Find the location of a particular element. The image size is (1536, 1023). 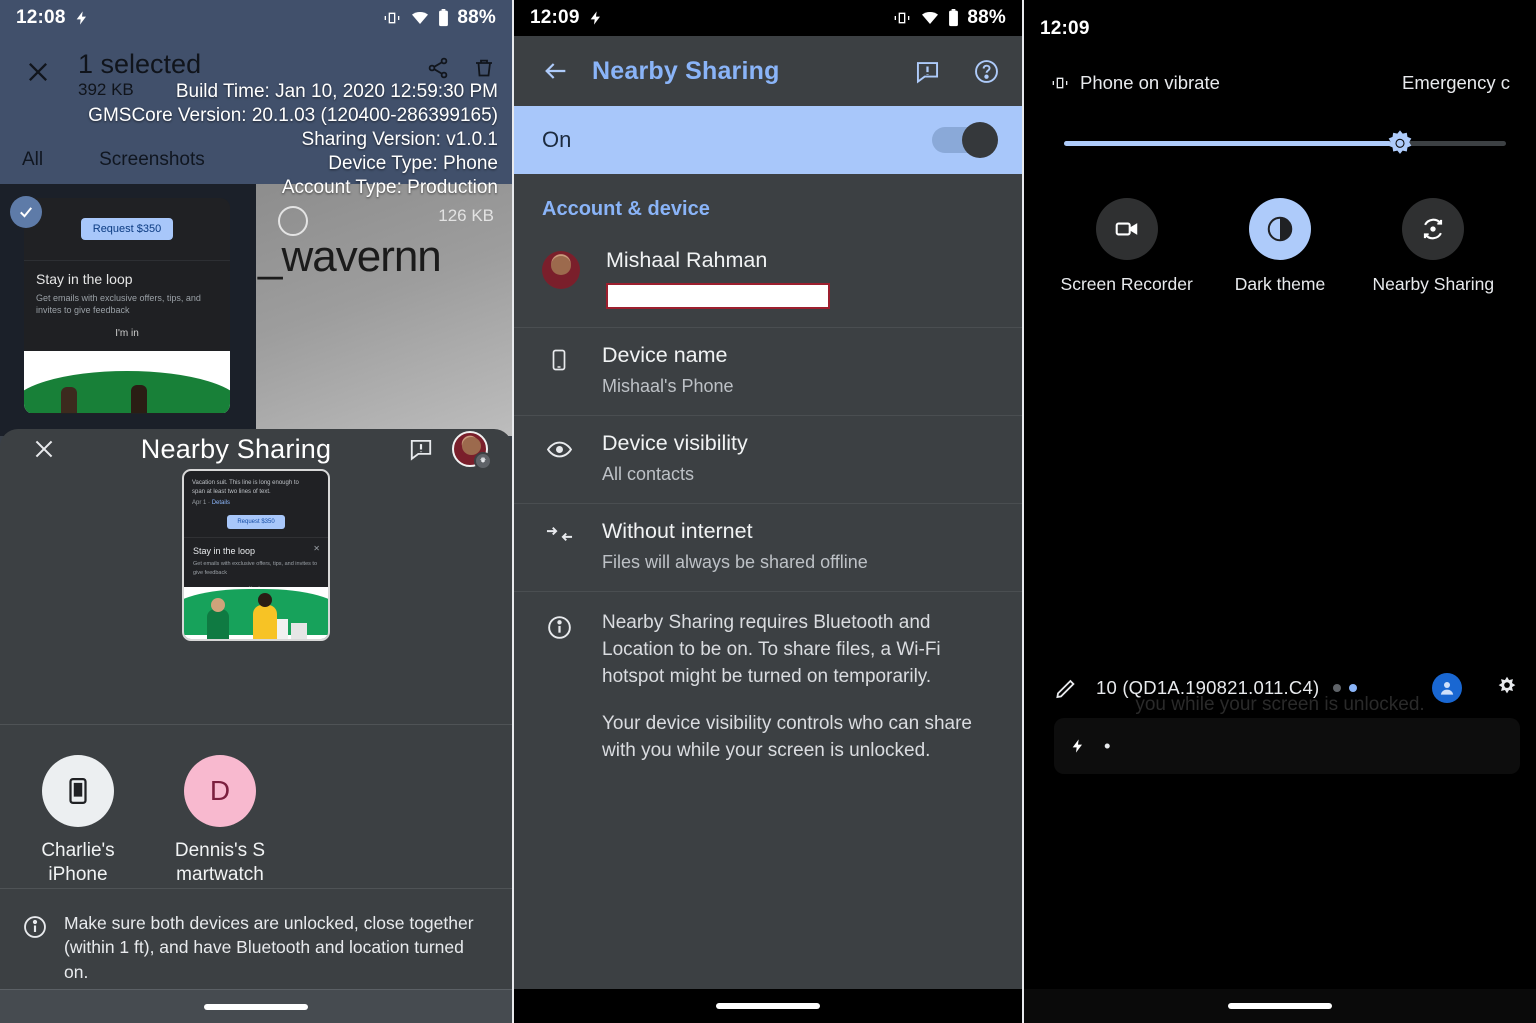

device-item: Charlie's iPhone is located at coordinates (78, 821).